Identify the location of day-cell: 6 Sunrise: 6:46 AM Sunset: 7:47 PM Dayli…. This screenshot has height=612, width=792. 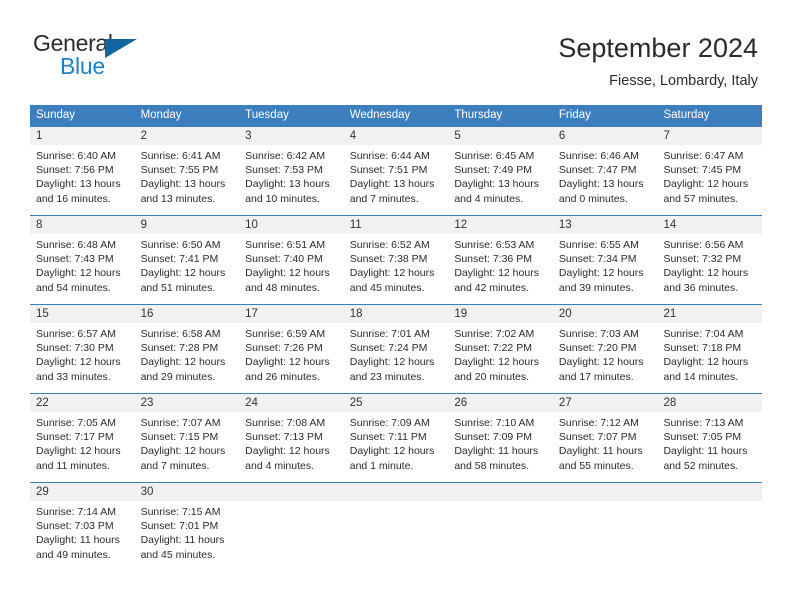
(605, 171).